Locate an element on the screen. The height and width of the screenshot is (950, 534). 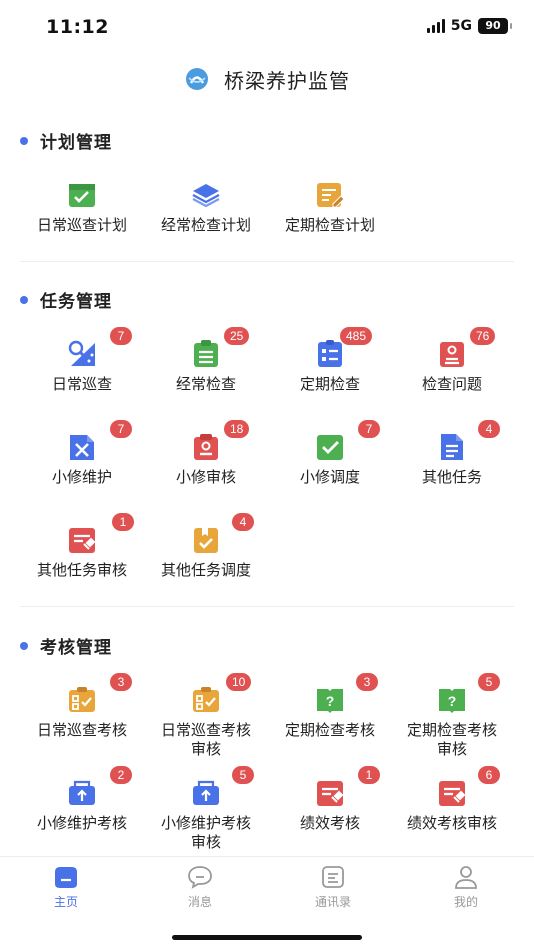
home-indicator is located at coordinates (267, 937).